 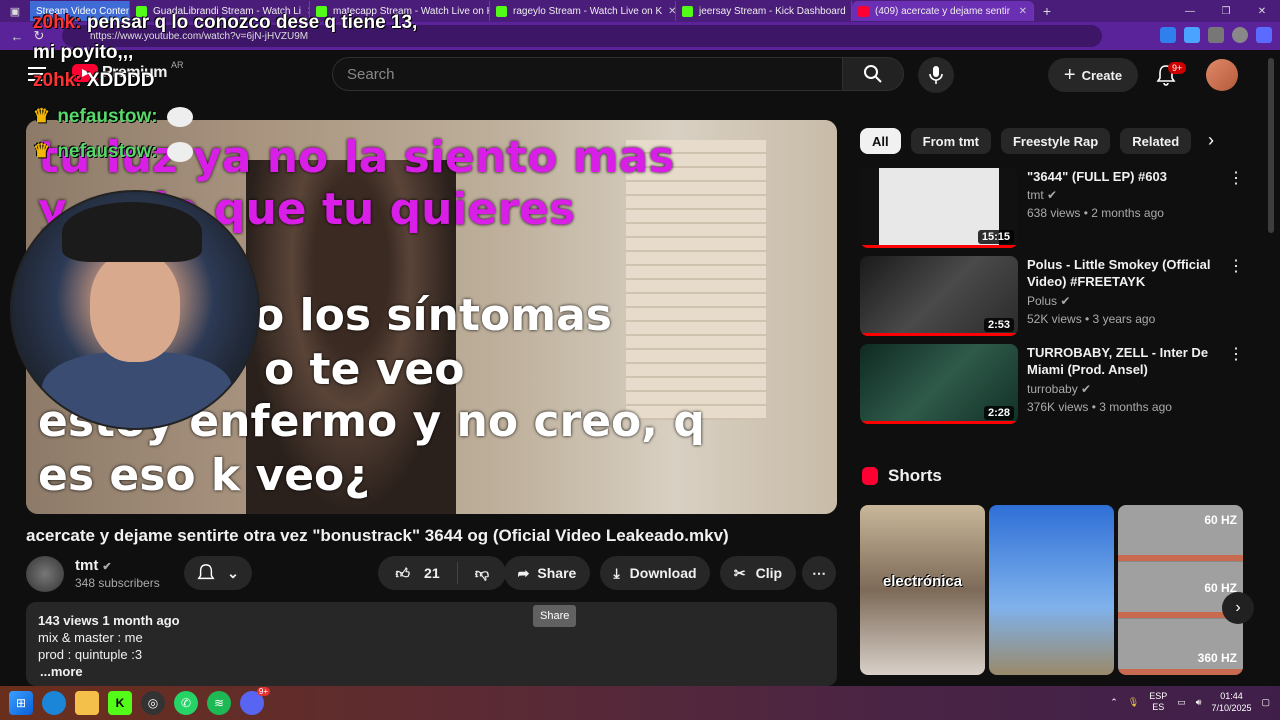 What do you see at coordinates (1093, 75) in the screenshot?
I see `create-button: + Create` at bounding box center [1093, 75].